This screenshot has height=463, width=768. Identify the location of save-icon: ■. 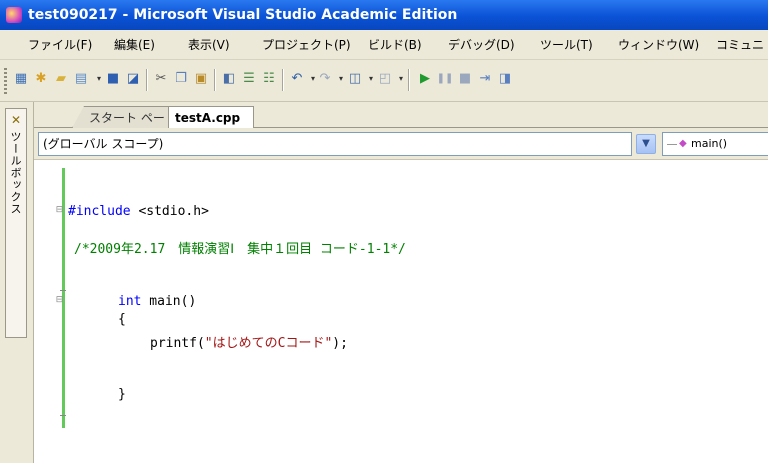
(113, 79).